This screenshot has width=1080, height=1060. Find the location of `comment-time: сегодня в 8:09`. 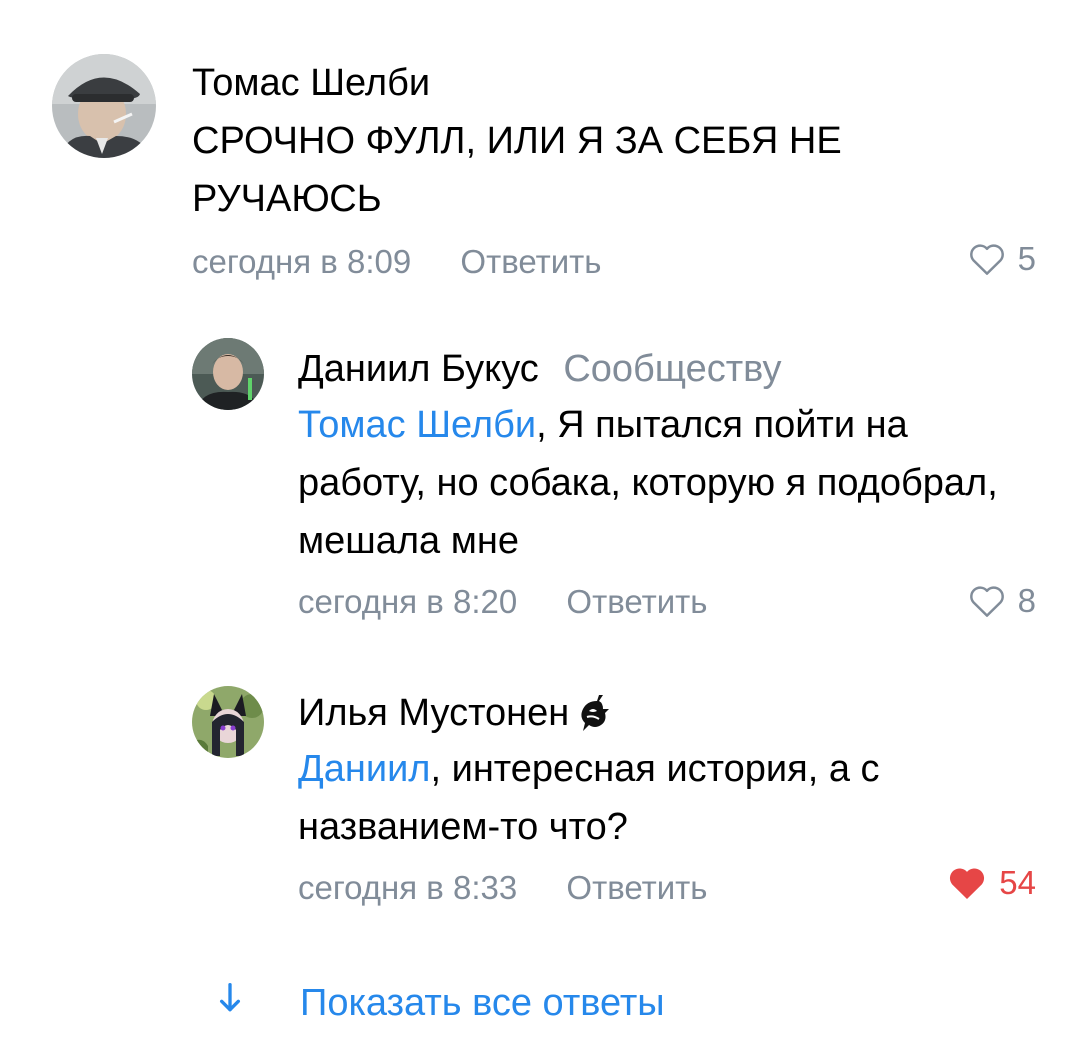

comment-time: сегодня в 8:09 is located at coordinates (302, 261).